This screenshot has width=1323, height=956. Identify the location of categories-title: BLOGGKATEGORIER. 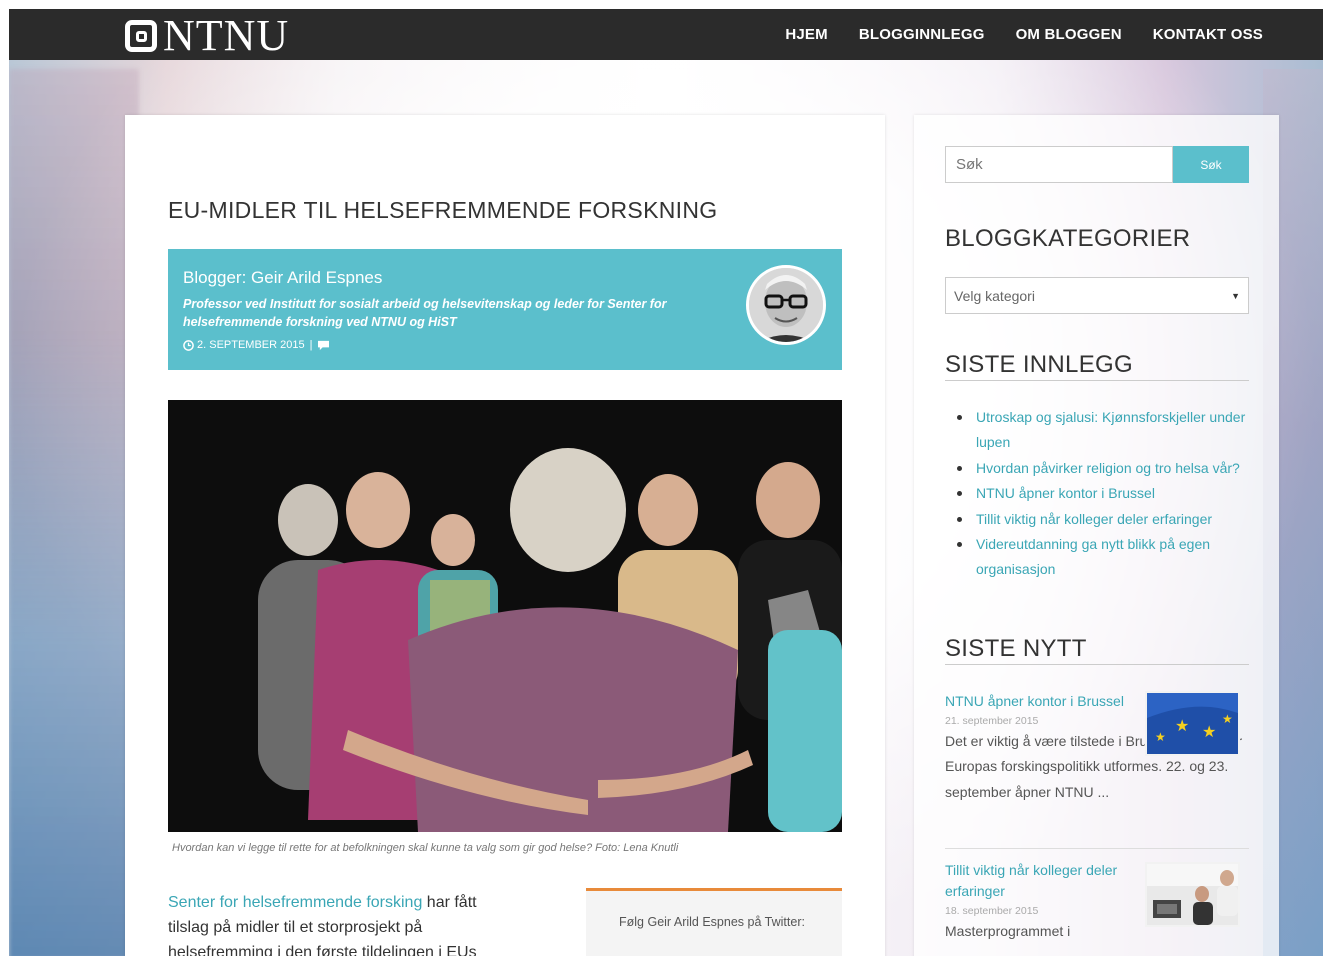
(1068, 238).